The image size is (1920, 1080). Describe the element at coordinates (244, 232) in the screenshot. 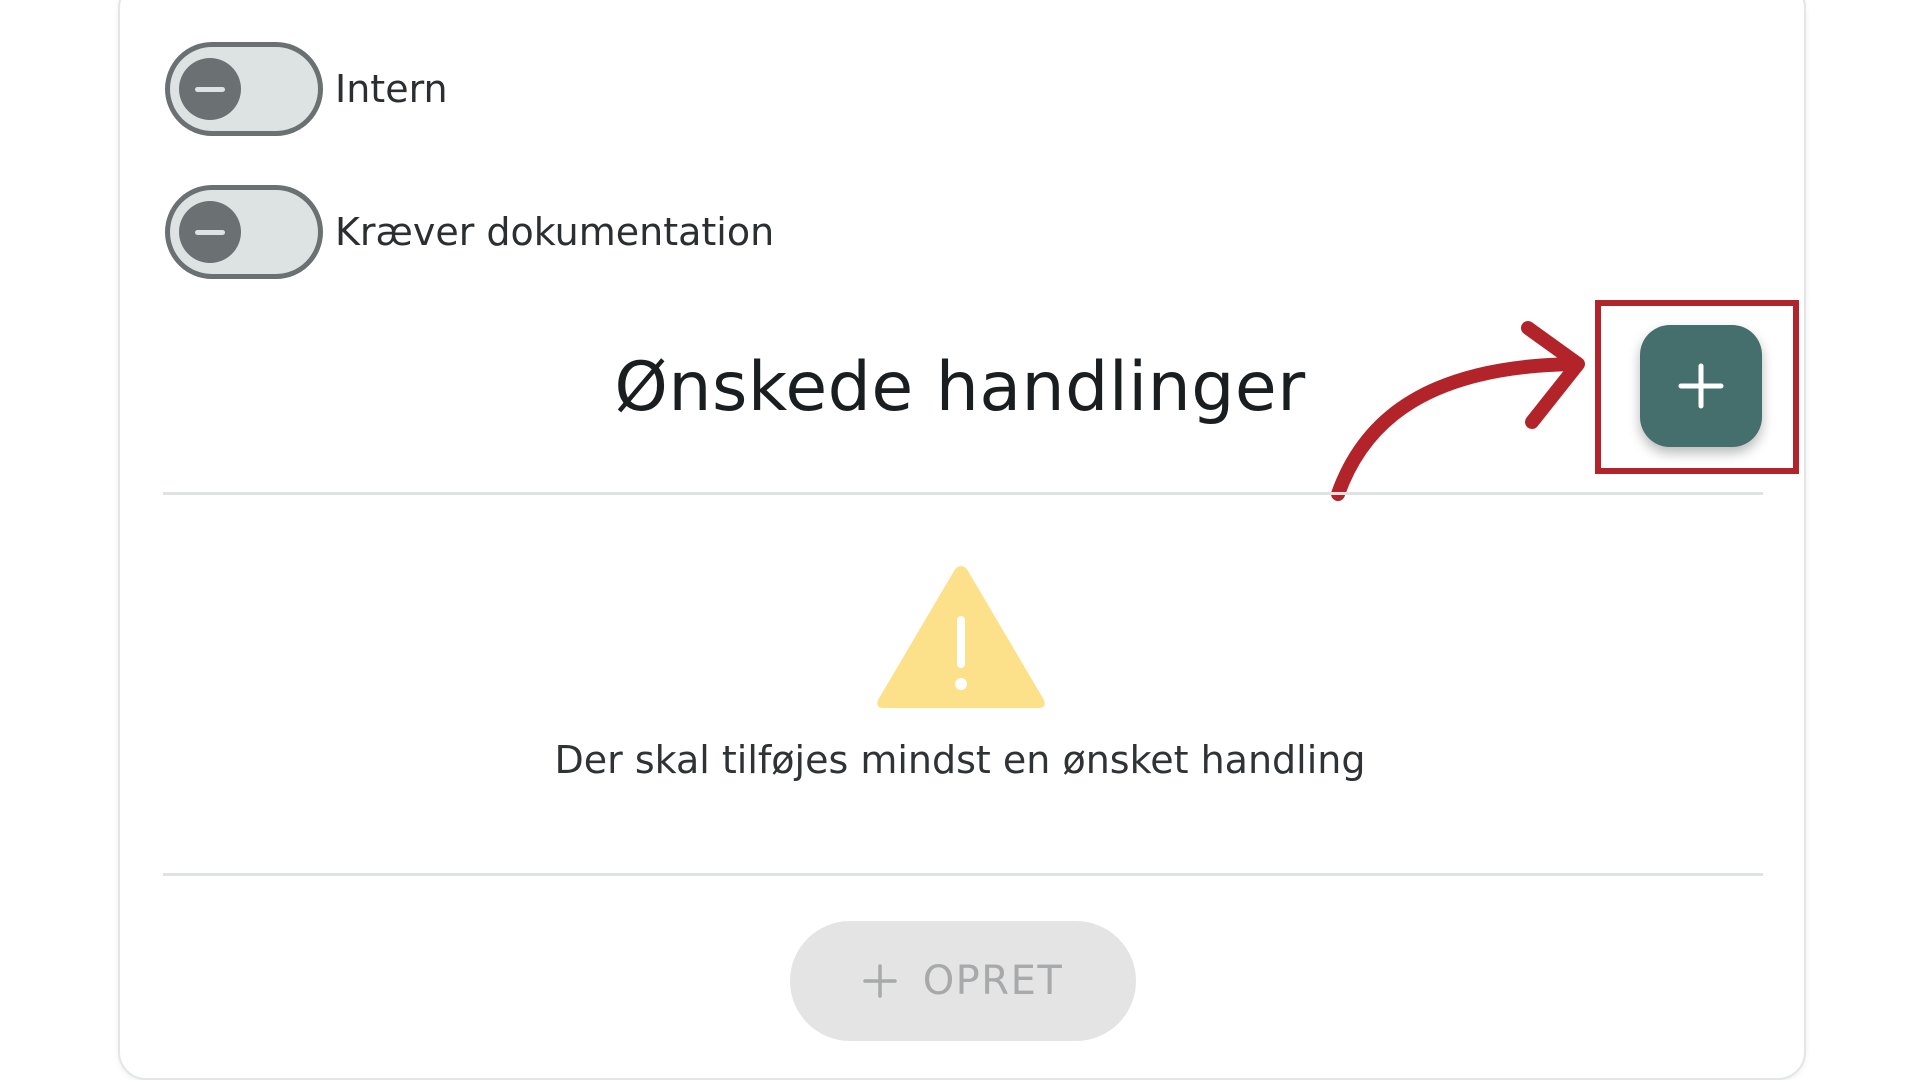

I see `documentation-toggle` at that location.